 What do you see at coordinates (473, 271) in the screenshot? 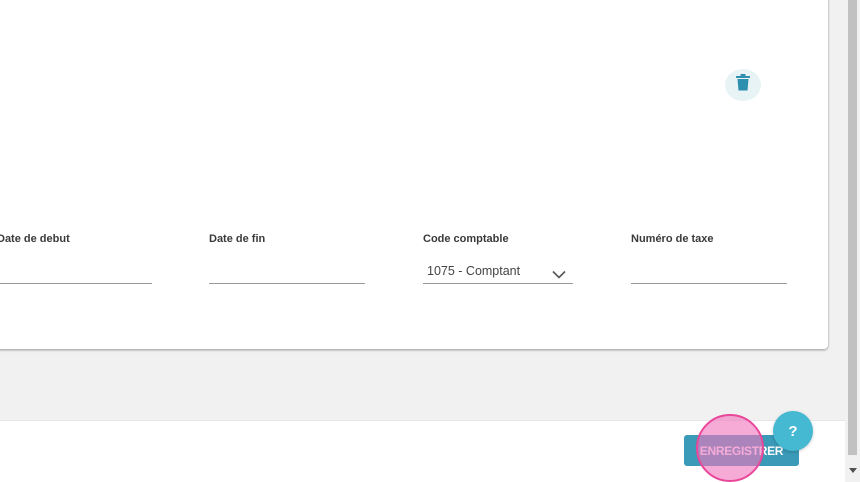
I see `code-comptable-select: 1075 - Comptant` at bounding box center [473, 271].